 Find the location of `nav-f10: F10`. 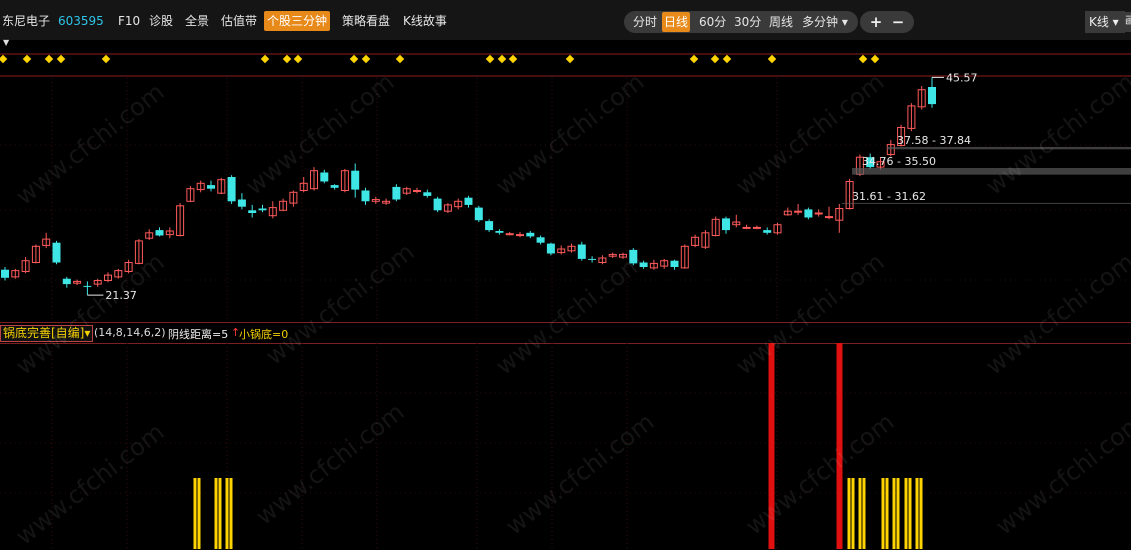

nav-f10: F10 is located at coordinates (129, 21).